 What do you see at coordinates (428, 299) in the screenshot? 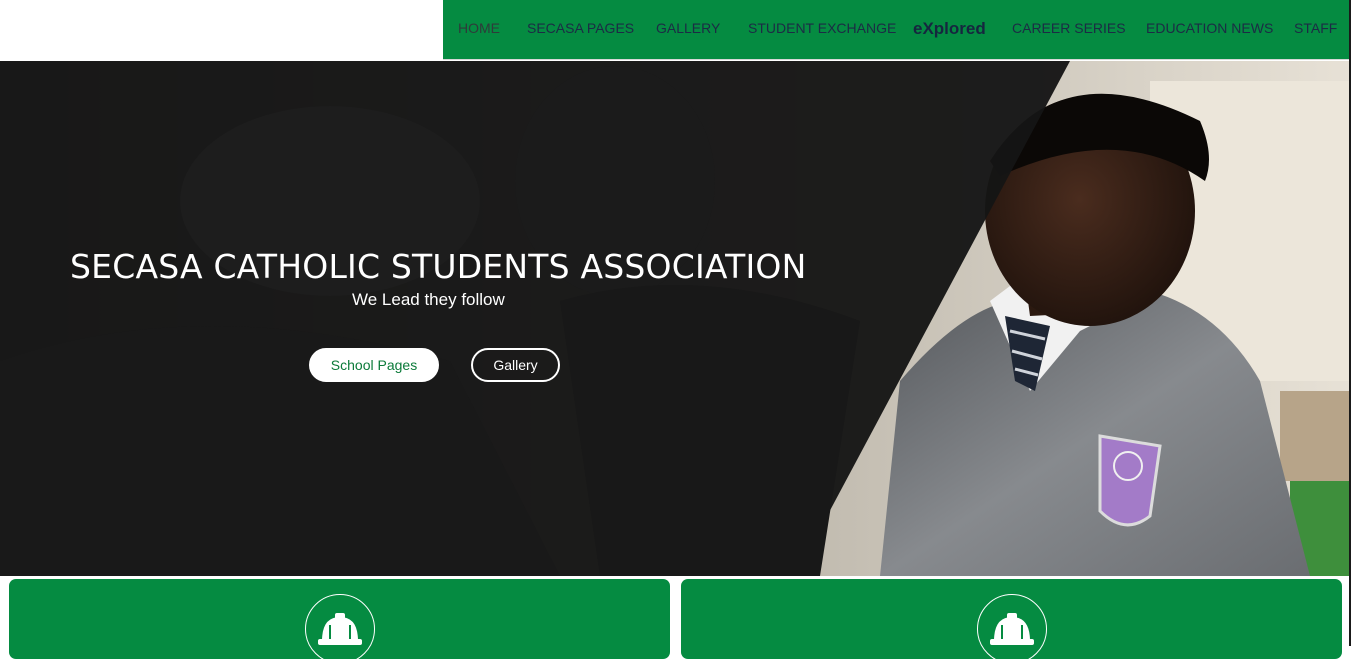
I see `hero-subtitle: We Lead they follow` at bounding box center [428, 299].